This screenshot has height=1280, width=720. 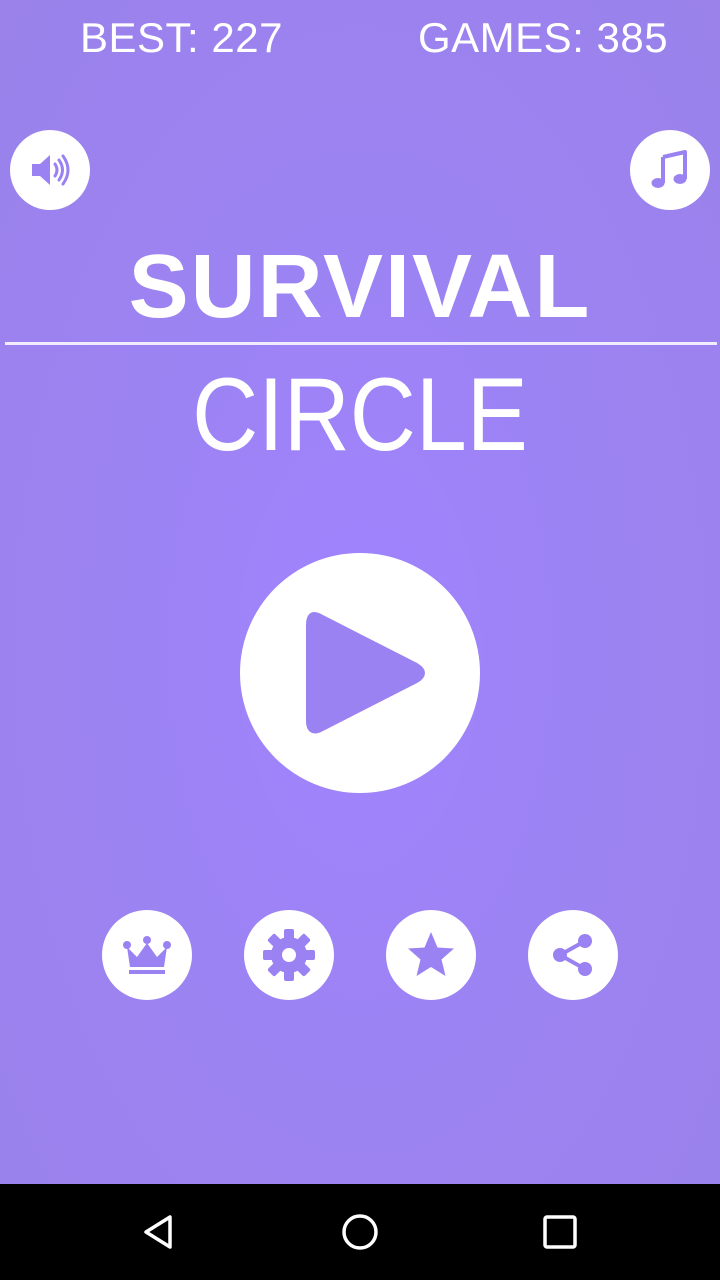 I want to click on share-button, so click(x=573, y=955).